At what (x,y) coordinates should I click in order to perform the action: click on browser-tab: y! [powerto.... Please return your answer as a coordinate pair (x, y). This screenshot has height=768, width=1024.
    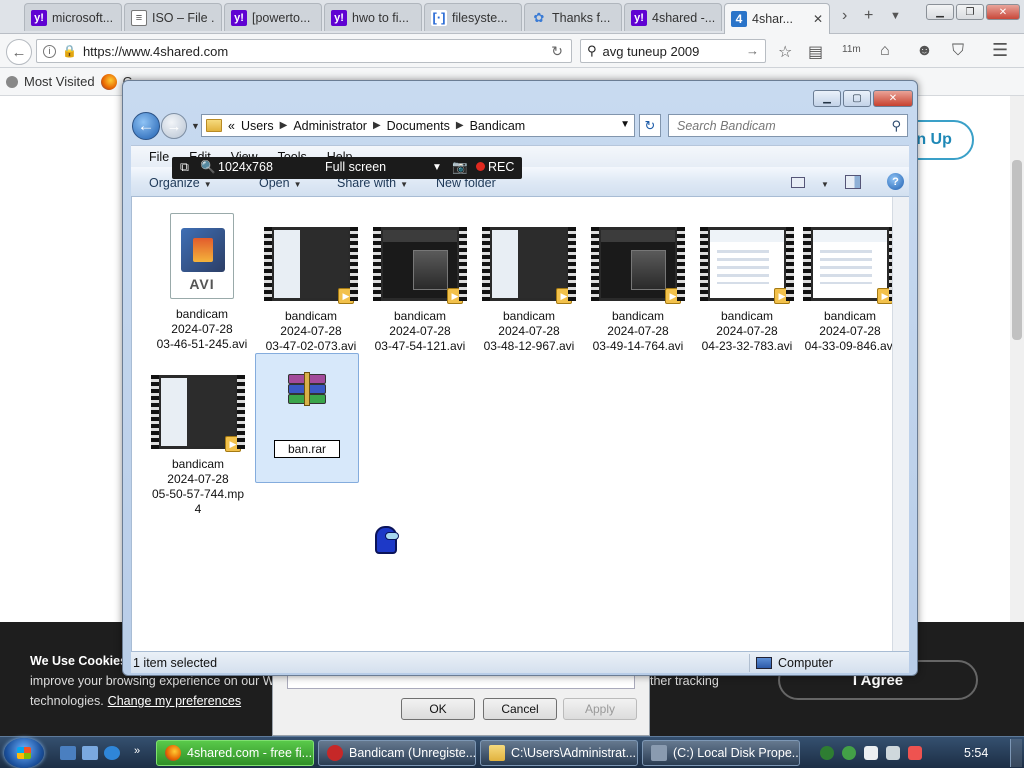
    Looking at the image, I should click on (273, 17).